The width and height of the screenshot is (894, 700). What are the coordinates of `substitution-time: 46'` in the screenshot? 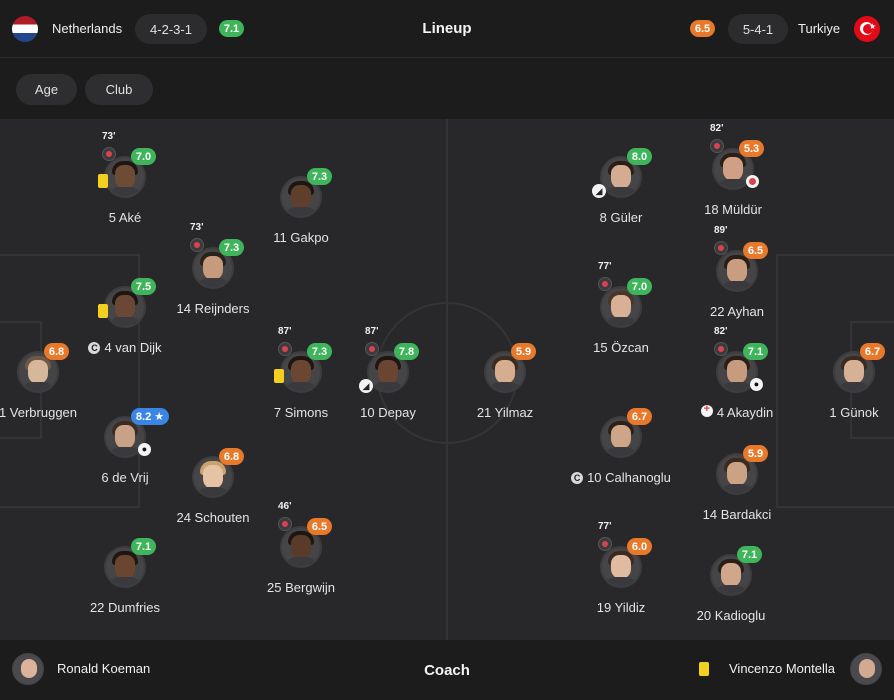 It's located at (285, 506).